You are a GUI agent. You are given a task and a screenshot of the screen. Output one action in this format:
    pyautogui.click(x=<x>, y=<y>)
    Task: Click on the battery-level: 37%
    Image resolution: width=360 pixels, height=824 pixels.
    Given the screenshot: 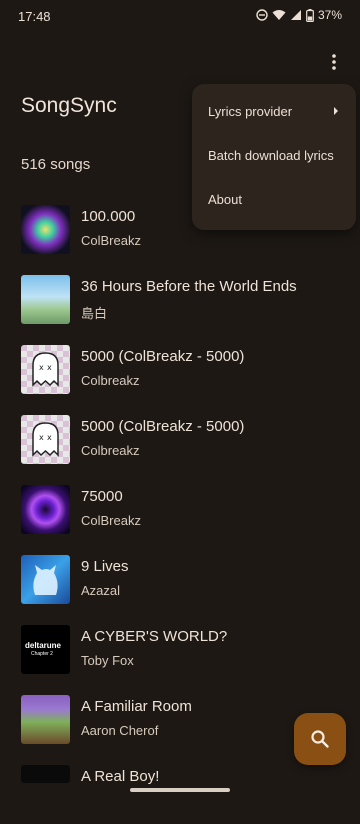 What is the action you would take?
    pyautogui.click(x=329, y=15)
    